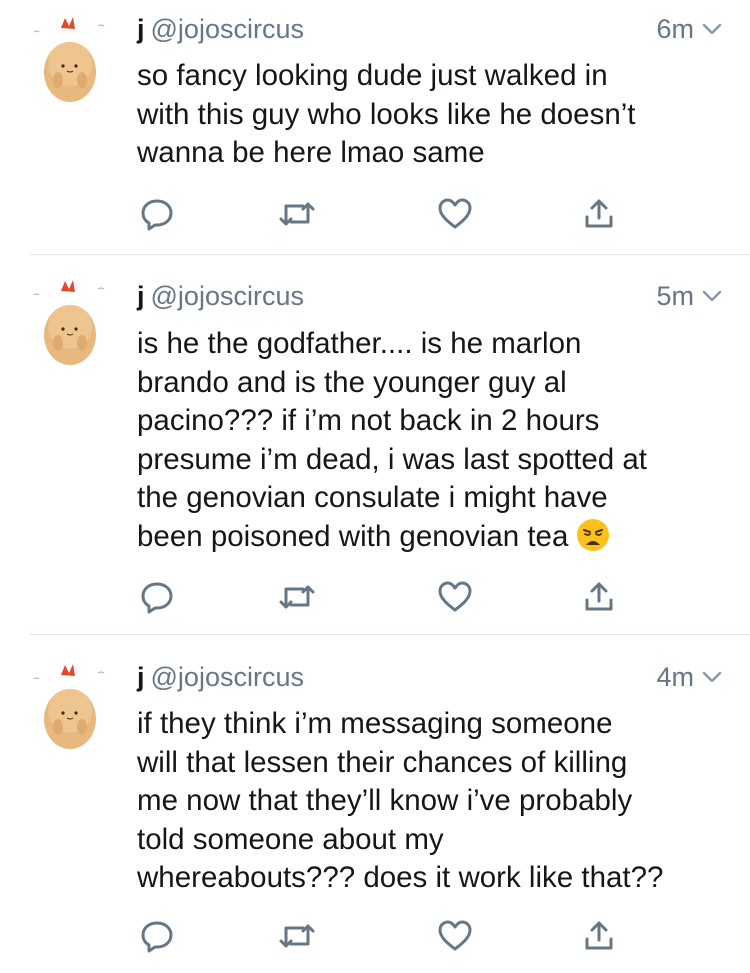  I want to click on tweet-time: 5m, so click(675, 296).